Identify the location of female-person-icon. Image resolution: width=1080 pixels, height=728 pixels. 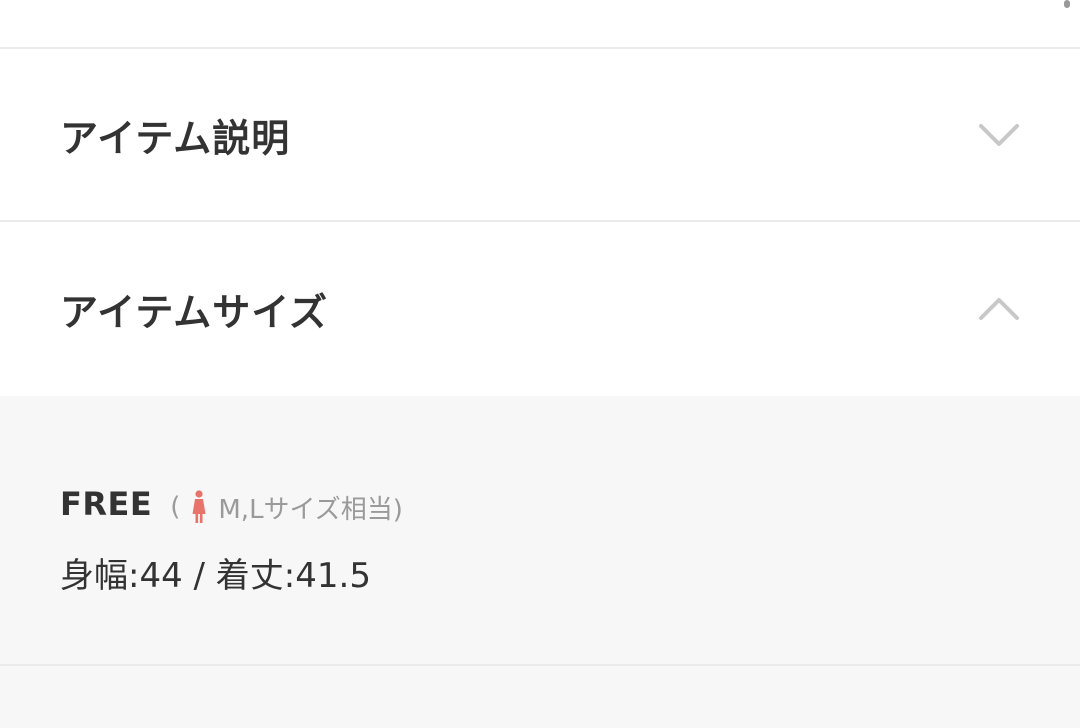
(199, 507).